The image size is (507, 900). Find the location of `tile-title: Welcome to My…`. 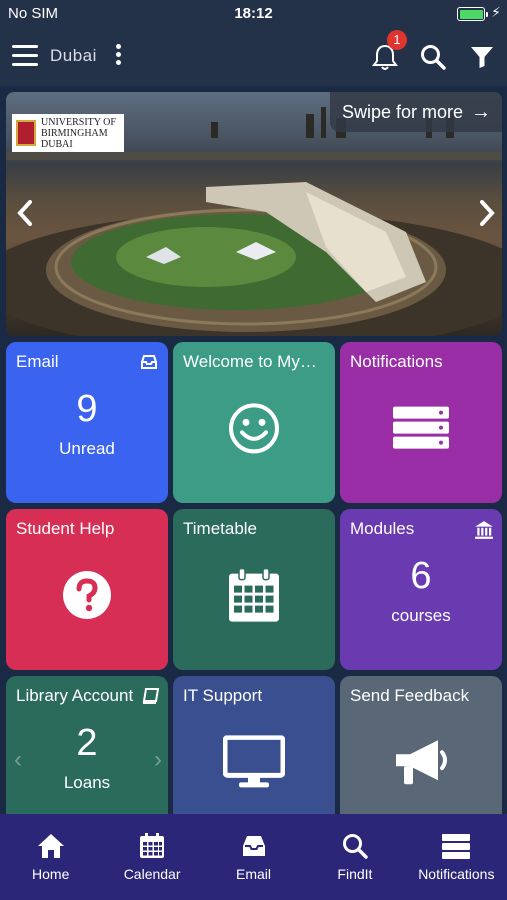

tile-title: Welcome to My… is located at coordinates (250, 361).